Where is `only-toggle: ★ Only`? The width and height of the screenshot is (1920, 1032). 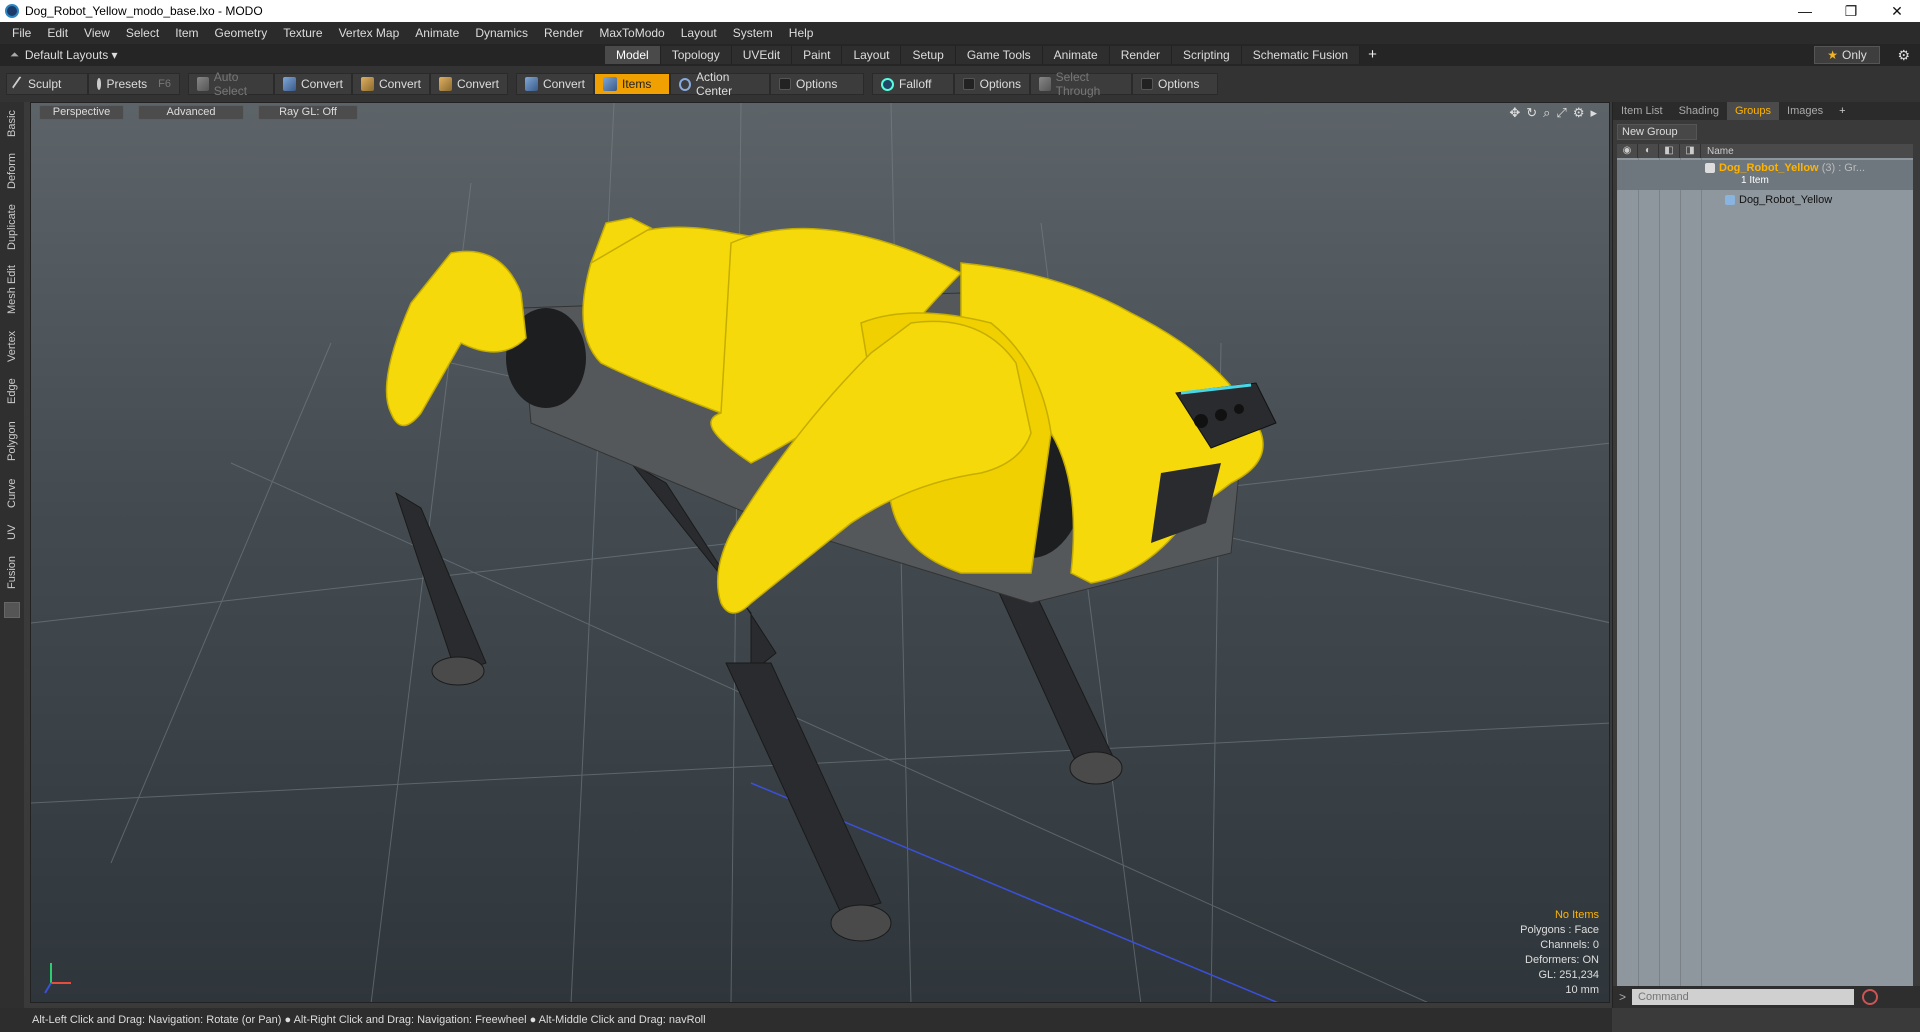 only-toggle: ★ Only is located at coordinates (1847, 55).